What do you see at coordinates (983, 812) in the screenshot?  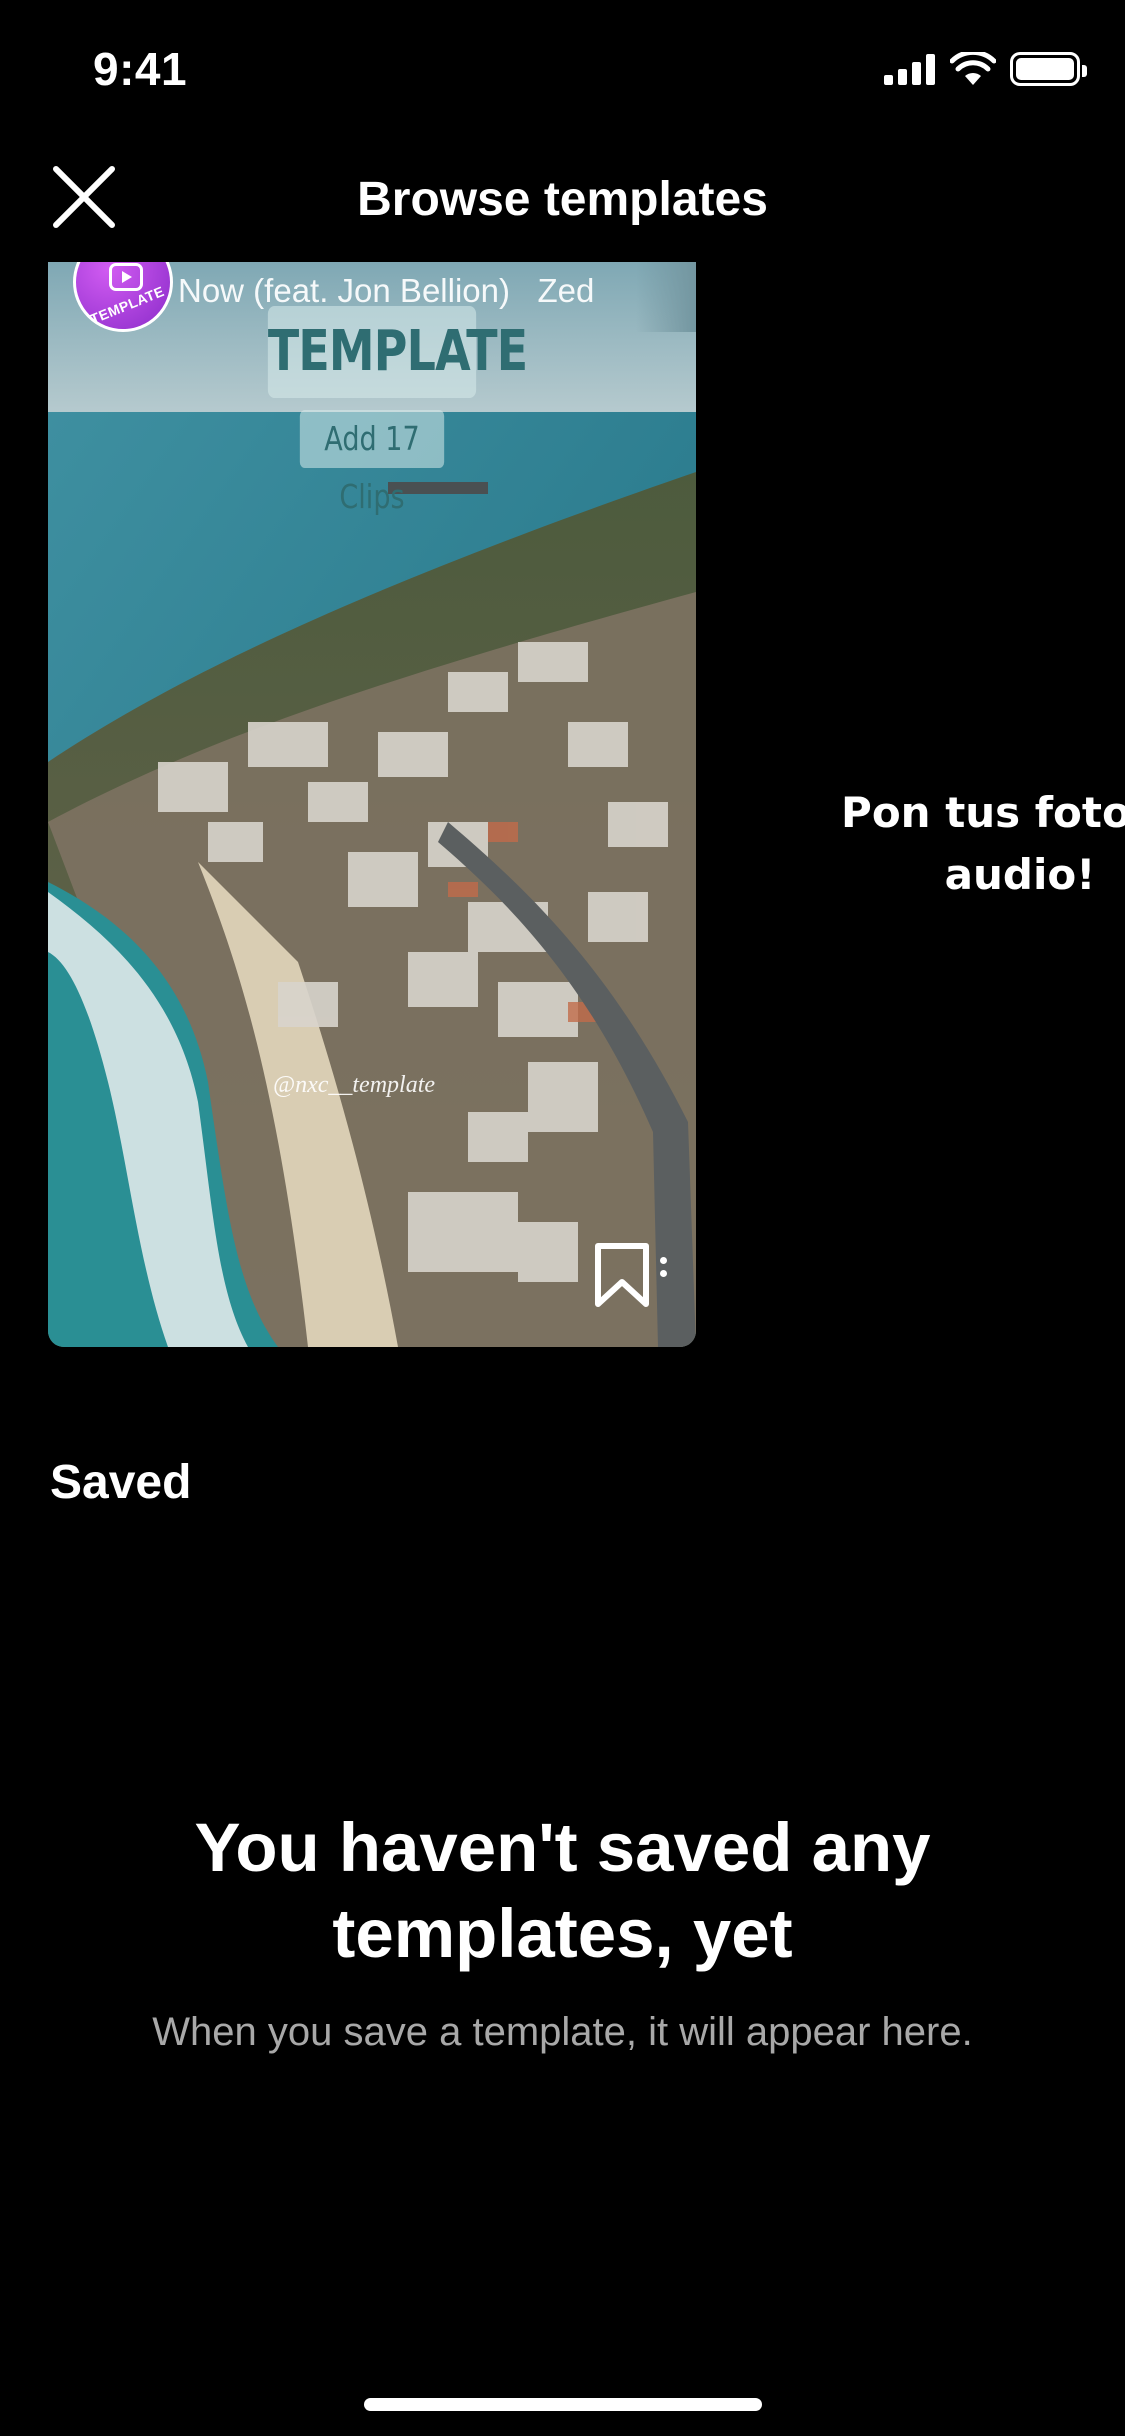 I see `next-card-text-line: Pon tus fotos e` at bounding box center [983, 812].